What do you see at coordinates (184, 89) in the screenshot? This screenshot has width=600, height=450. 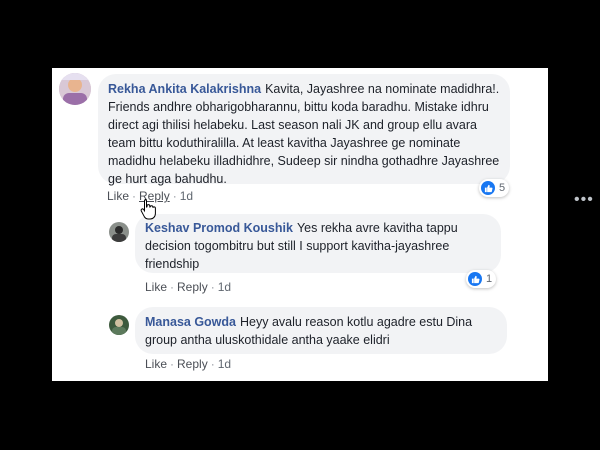 I see `comment-author: Rekha Ankita Kalakrishna` at bounding box center [184, 89].